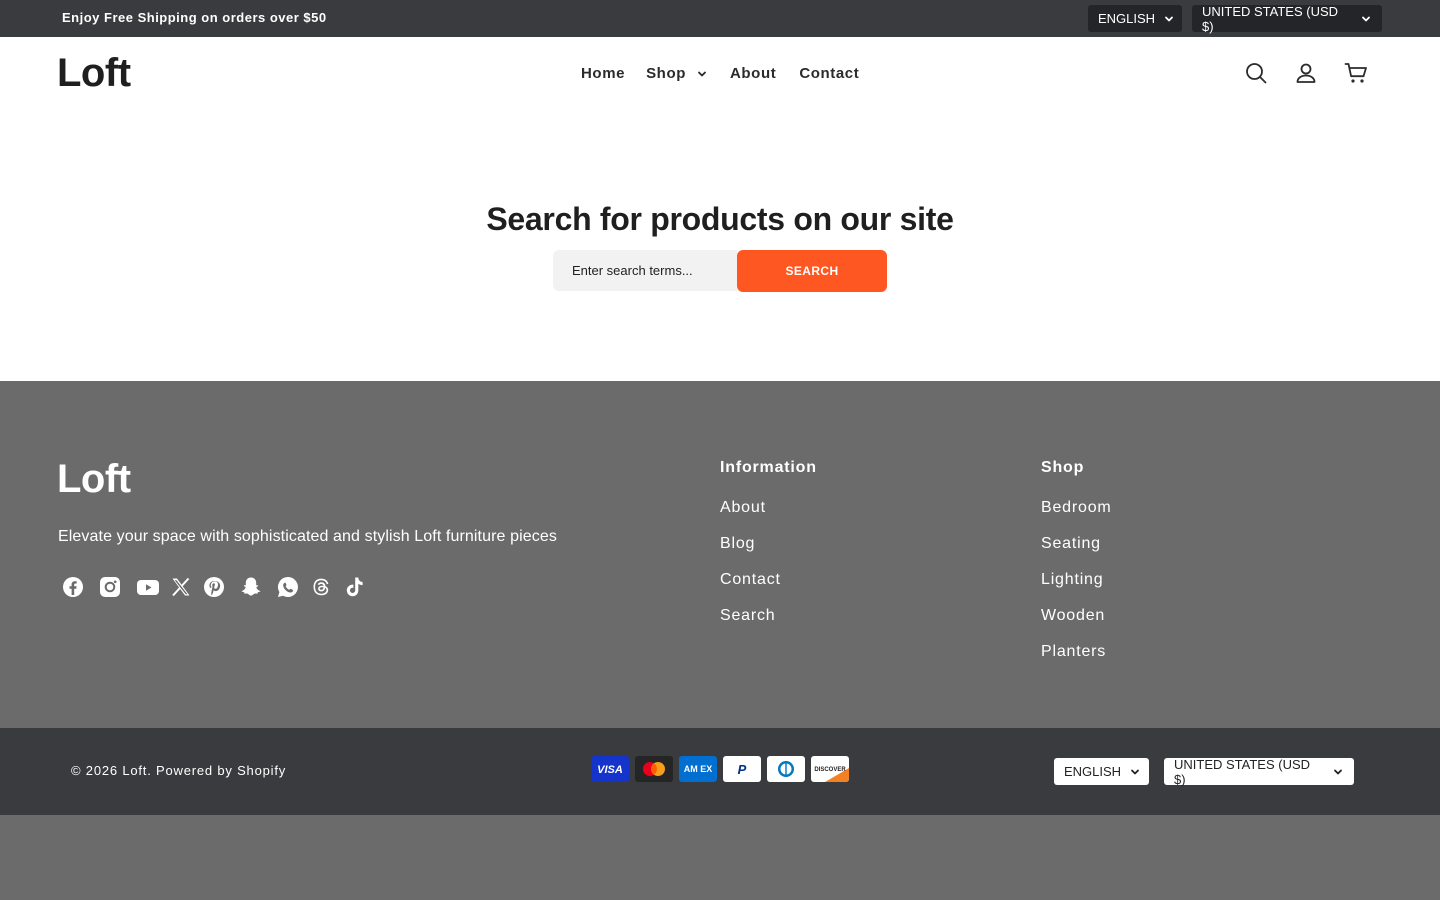  I want to click on footer-link-planters: Planters, so click(1076, 661).